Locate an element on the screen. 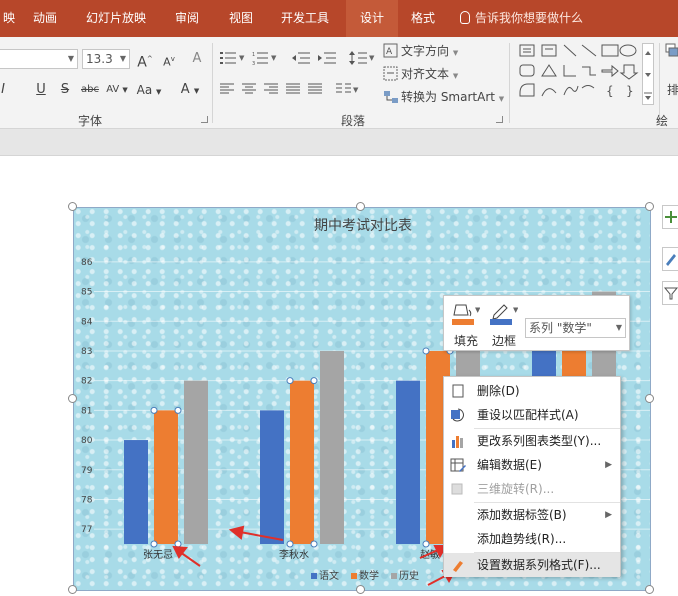 This screenshot has width=678, height=596. menu-item-delete: 删除(D) is located at coordinates (532, 391).